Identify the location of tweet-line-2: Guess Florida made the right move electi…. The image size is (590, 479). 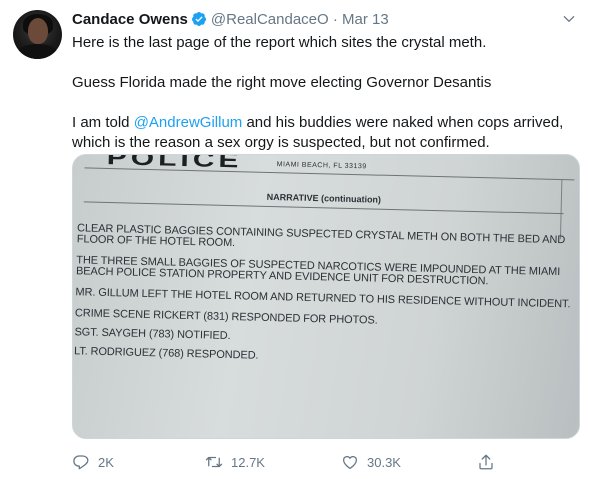
(282, 82).